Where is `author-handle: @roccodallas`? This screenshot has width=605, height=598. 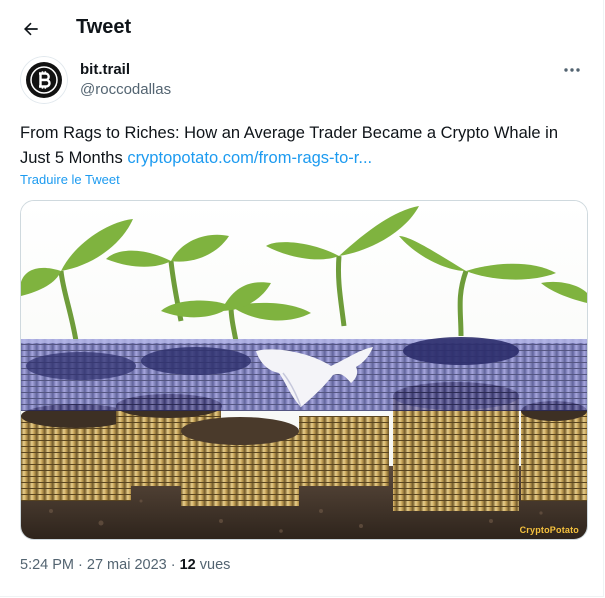
author-handle: @roccodallas is located at coordinates (125, 89).